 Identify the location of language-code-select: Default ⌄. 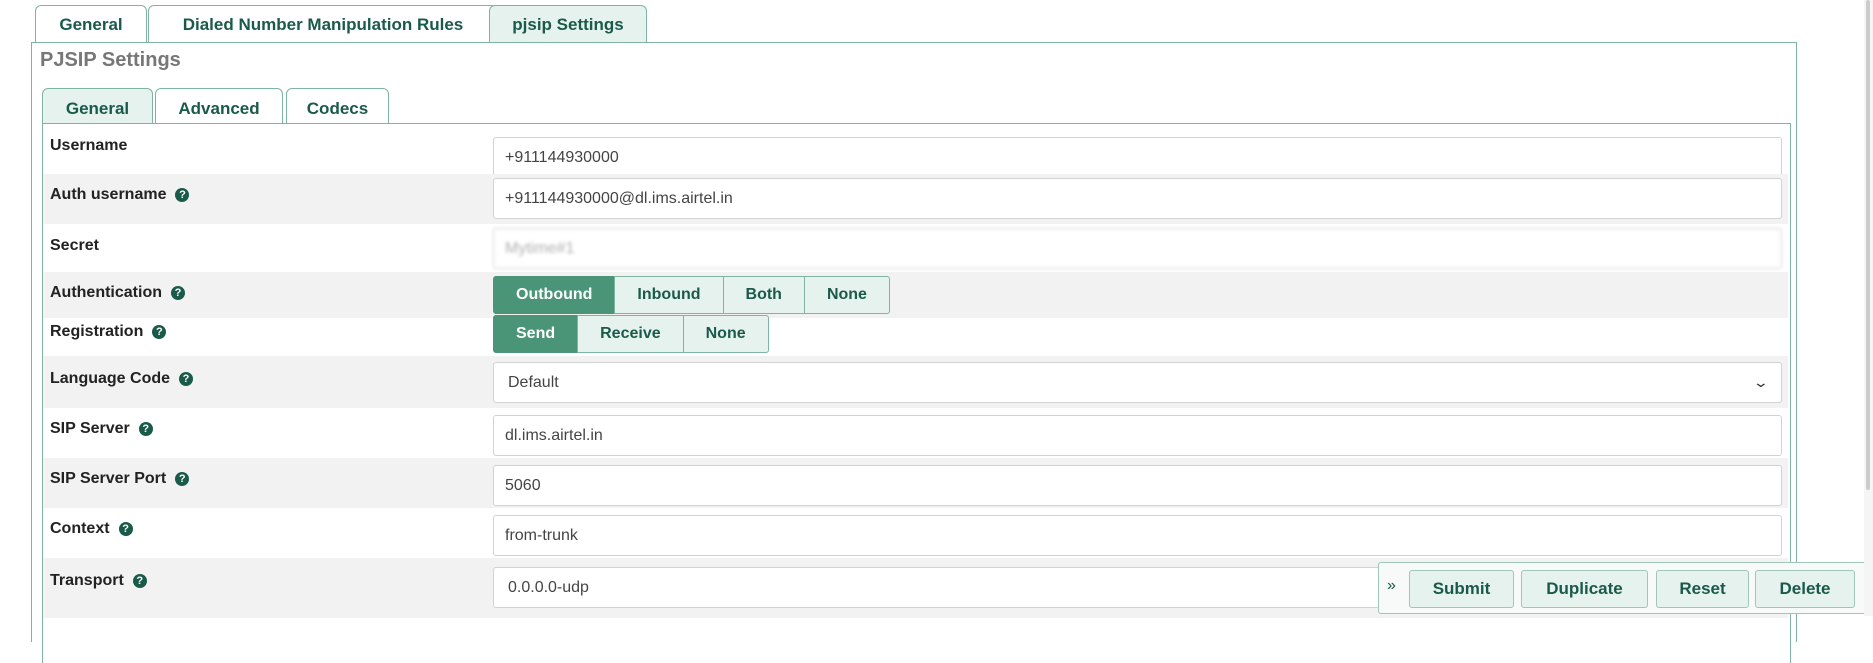
(1137, 382).